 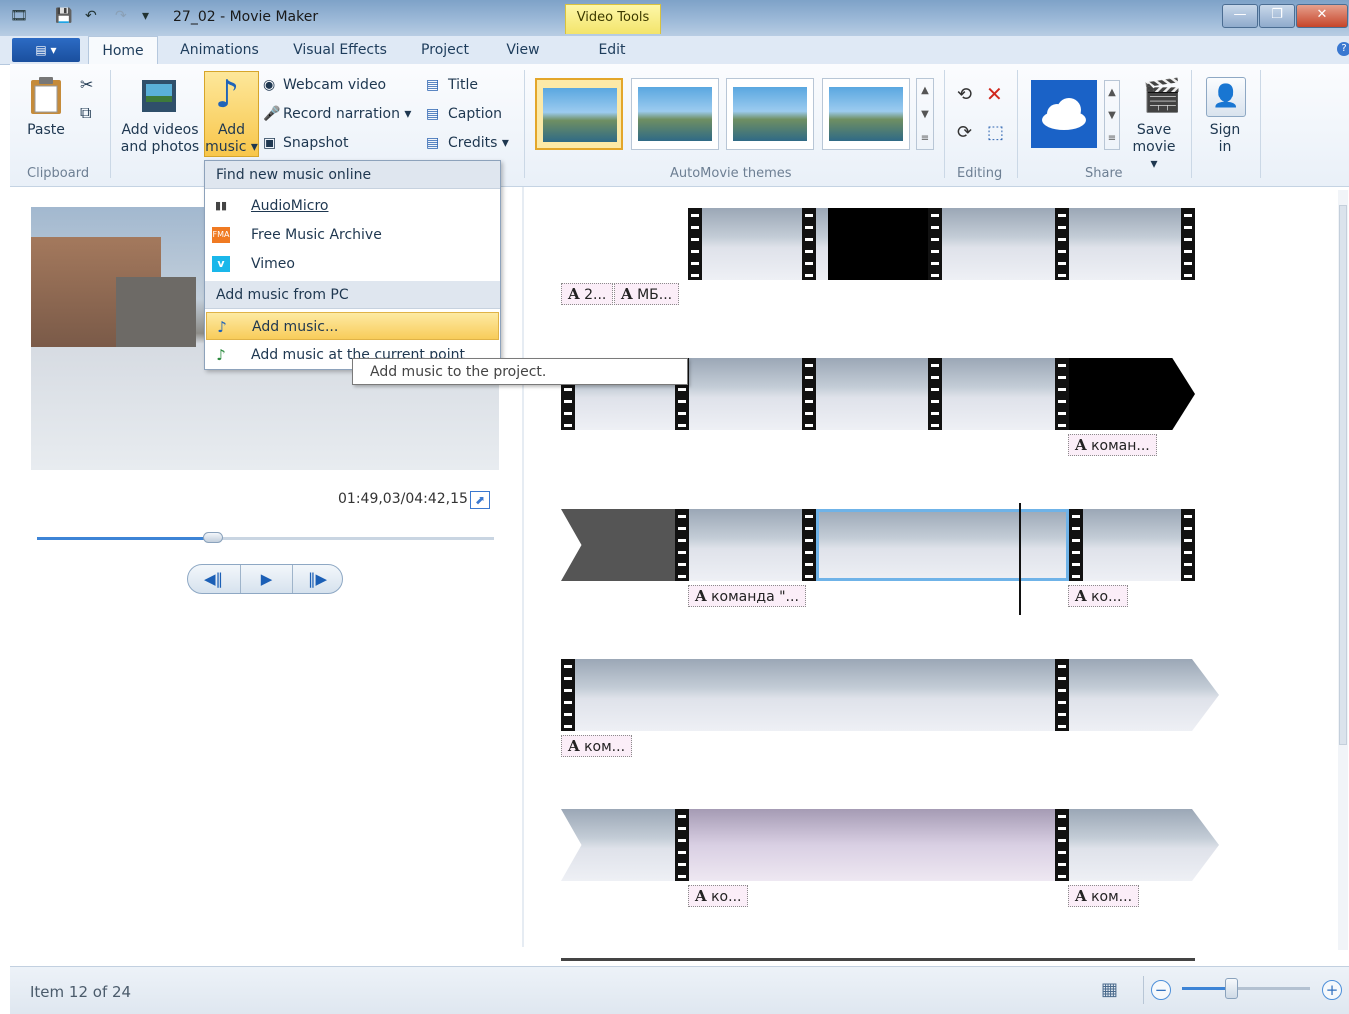 I want to click on storyboard-row, so click(x=891, y=695).